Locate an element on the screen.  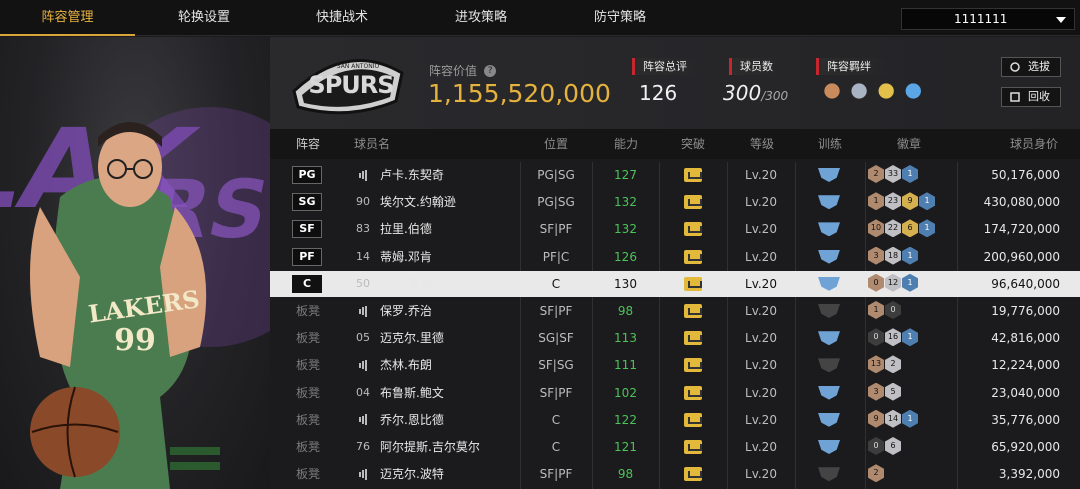
badge-group: 35 is located at coordinates (885, 392).